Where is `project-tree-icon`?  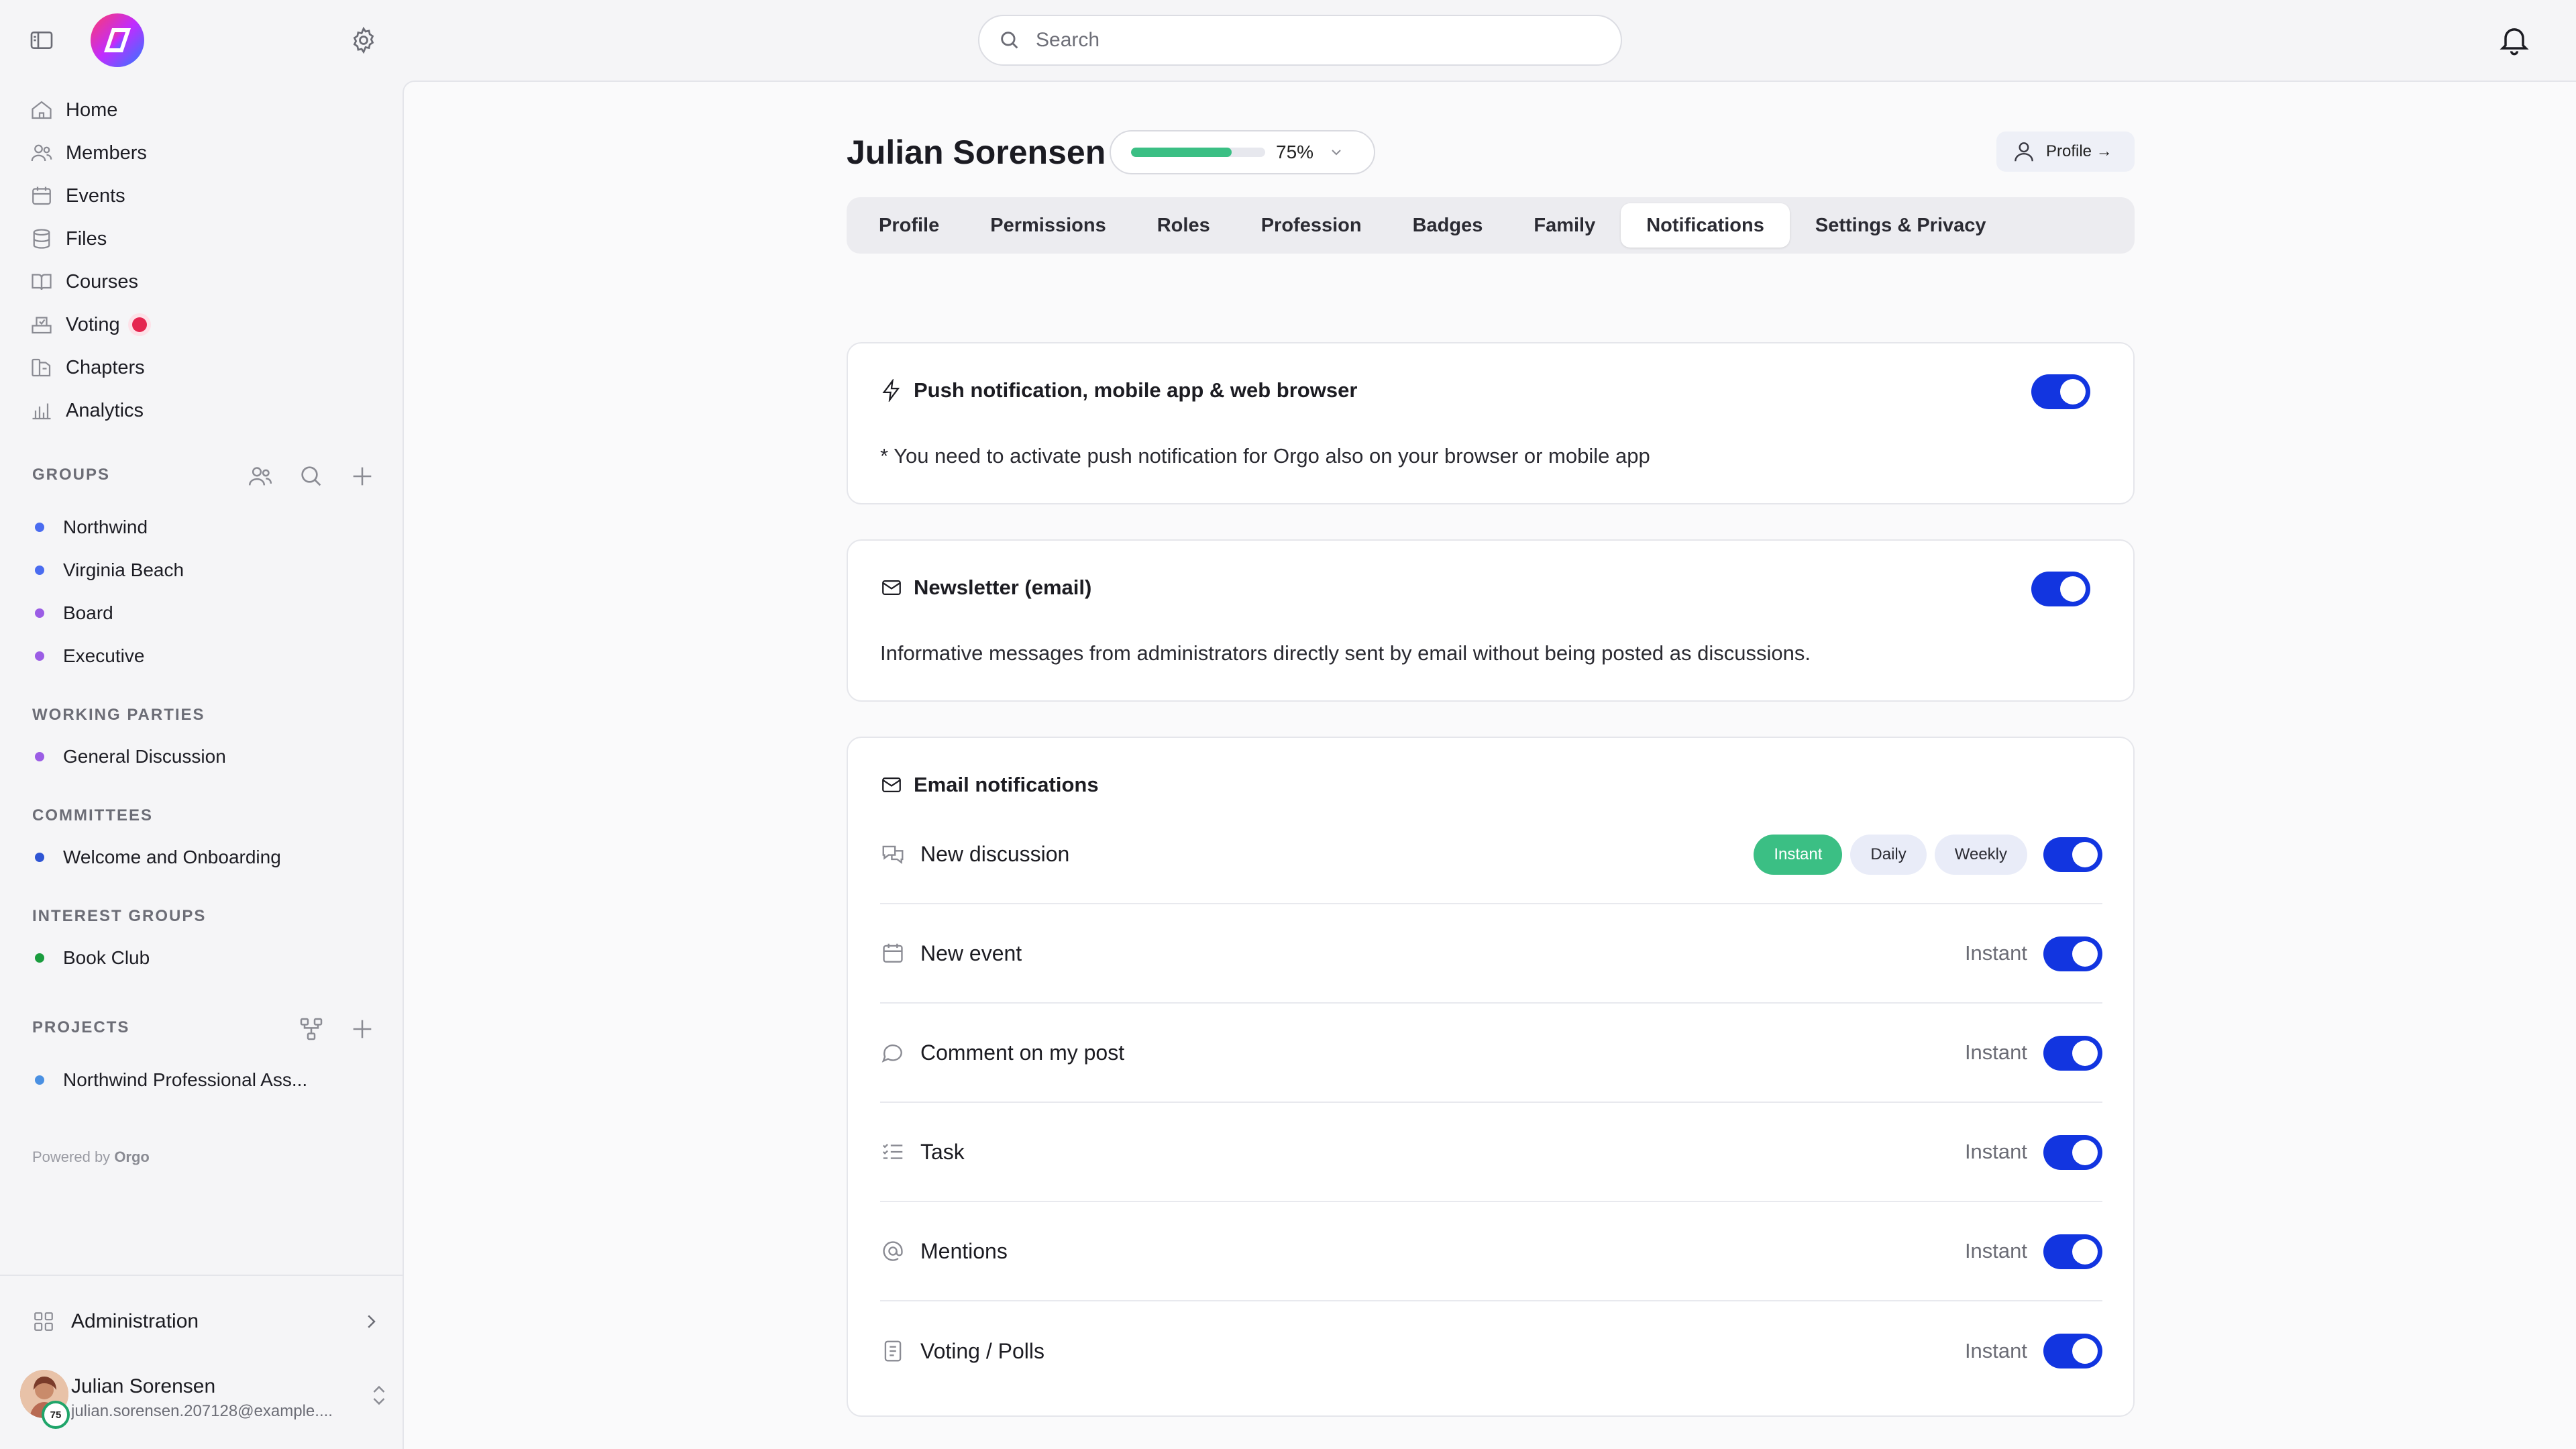
project-tree-icon is located at coordinates (311, 1029).